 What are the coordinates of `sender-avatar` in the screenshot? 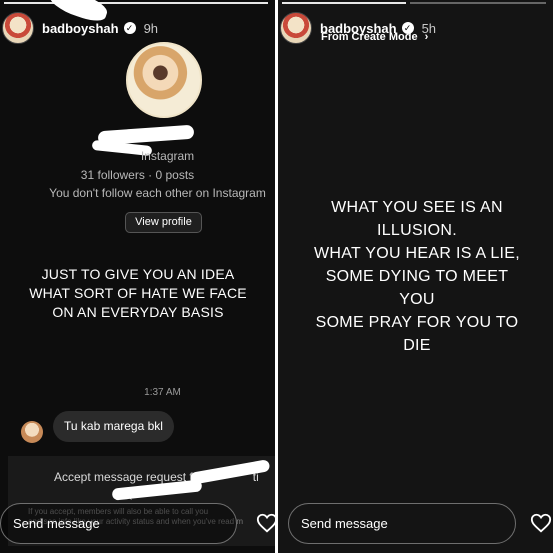 It's located at (32, 432).